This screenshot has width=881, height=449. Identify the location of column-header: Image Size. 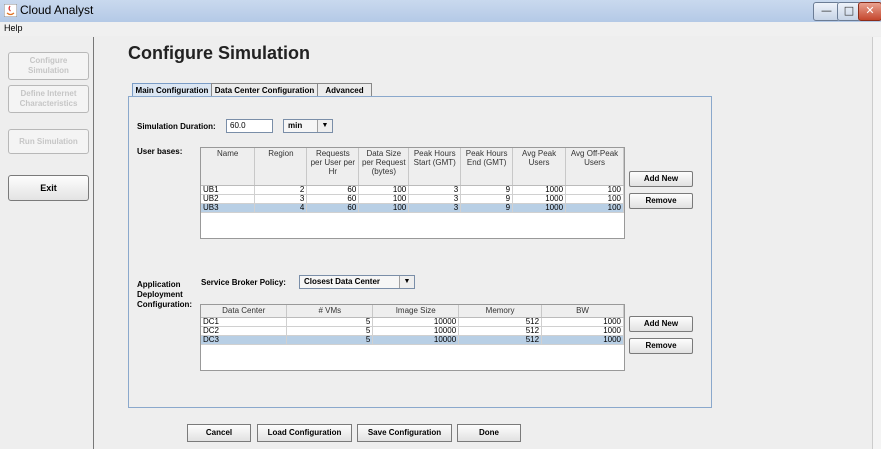
(416, 311).